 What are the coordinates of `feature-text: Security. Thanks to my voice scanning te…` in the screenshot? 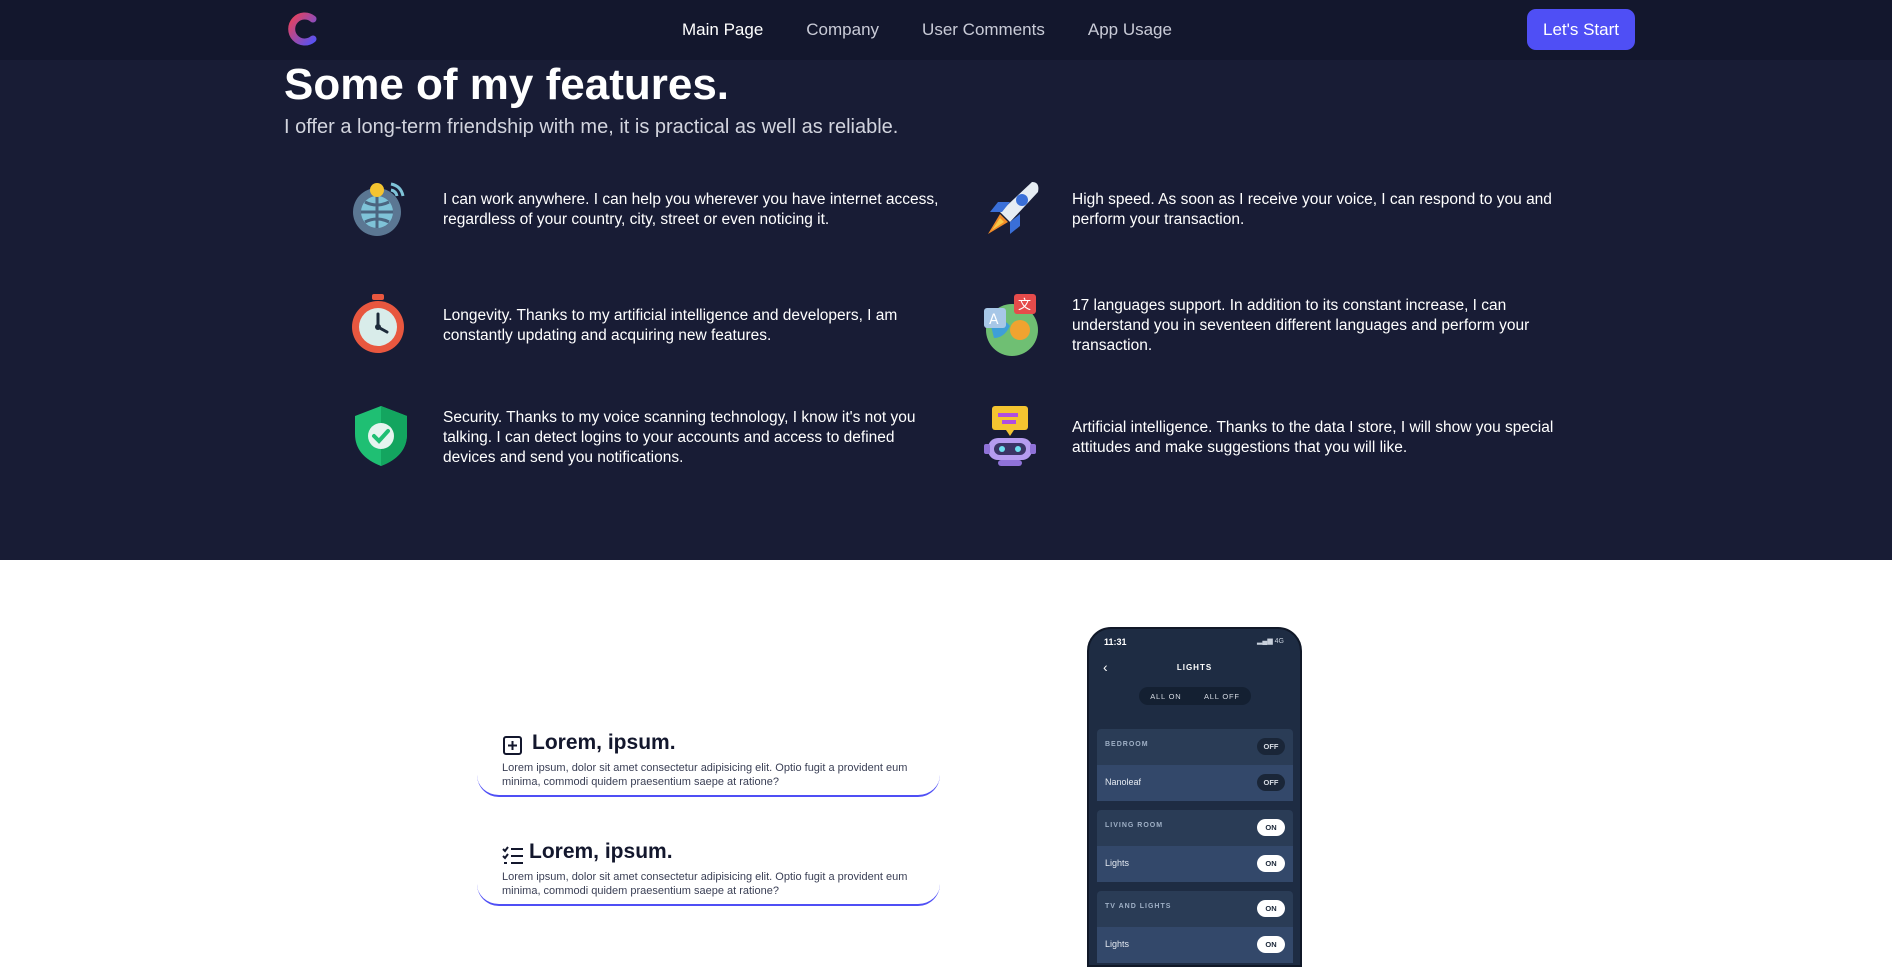 It's located at (679, 437).